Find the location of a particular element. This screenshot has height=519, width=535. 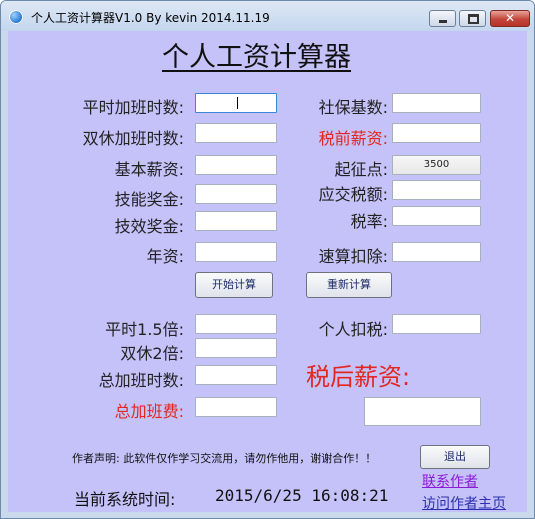

minimize-button is located at coordinates (442, 18).